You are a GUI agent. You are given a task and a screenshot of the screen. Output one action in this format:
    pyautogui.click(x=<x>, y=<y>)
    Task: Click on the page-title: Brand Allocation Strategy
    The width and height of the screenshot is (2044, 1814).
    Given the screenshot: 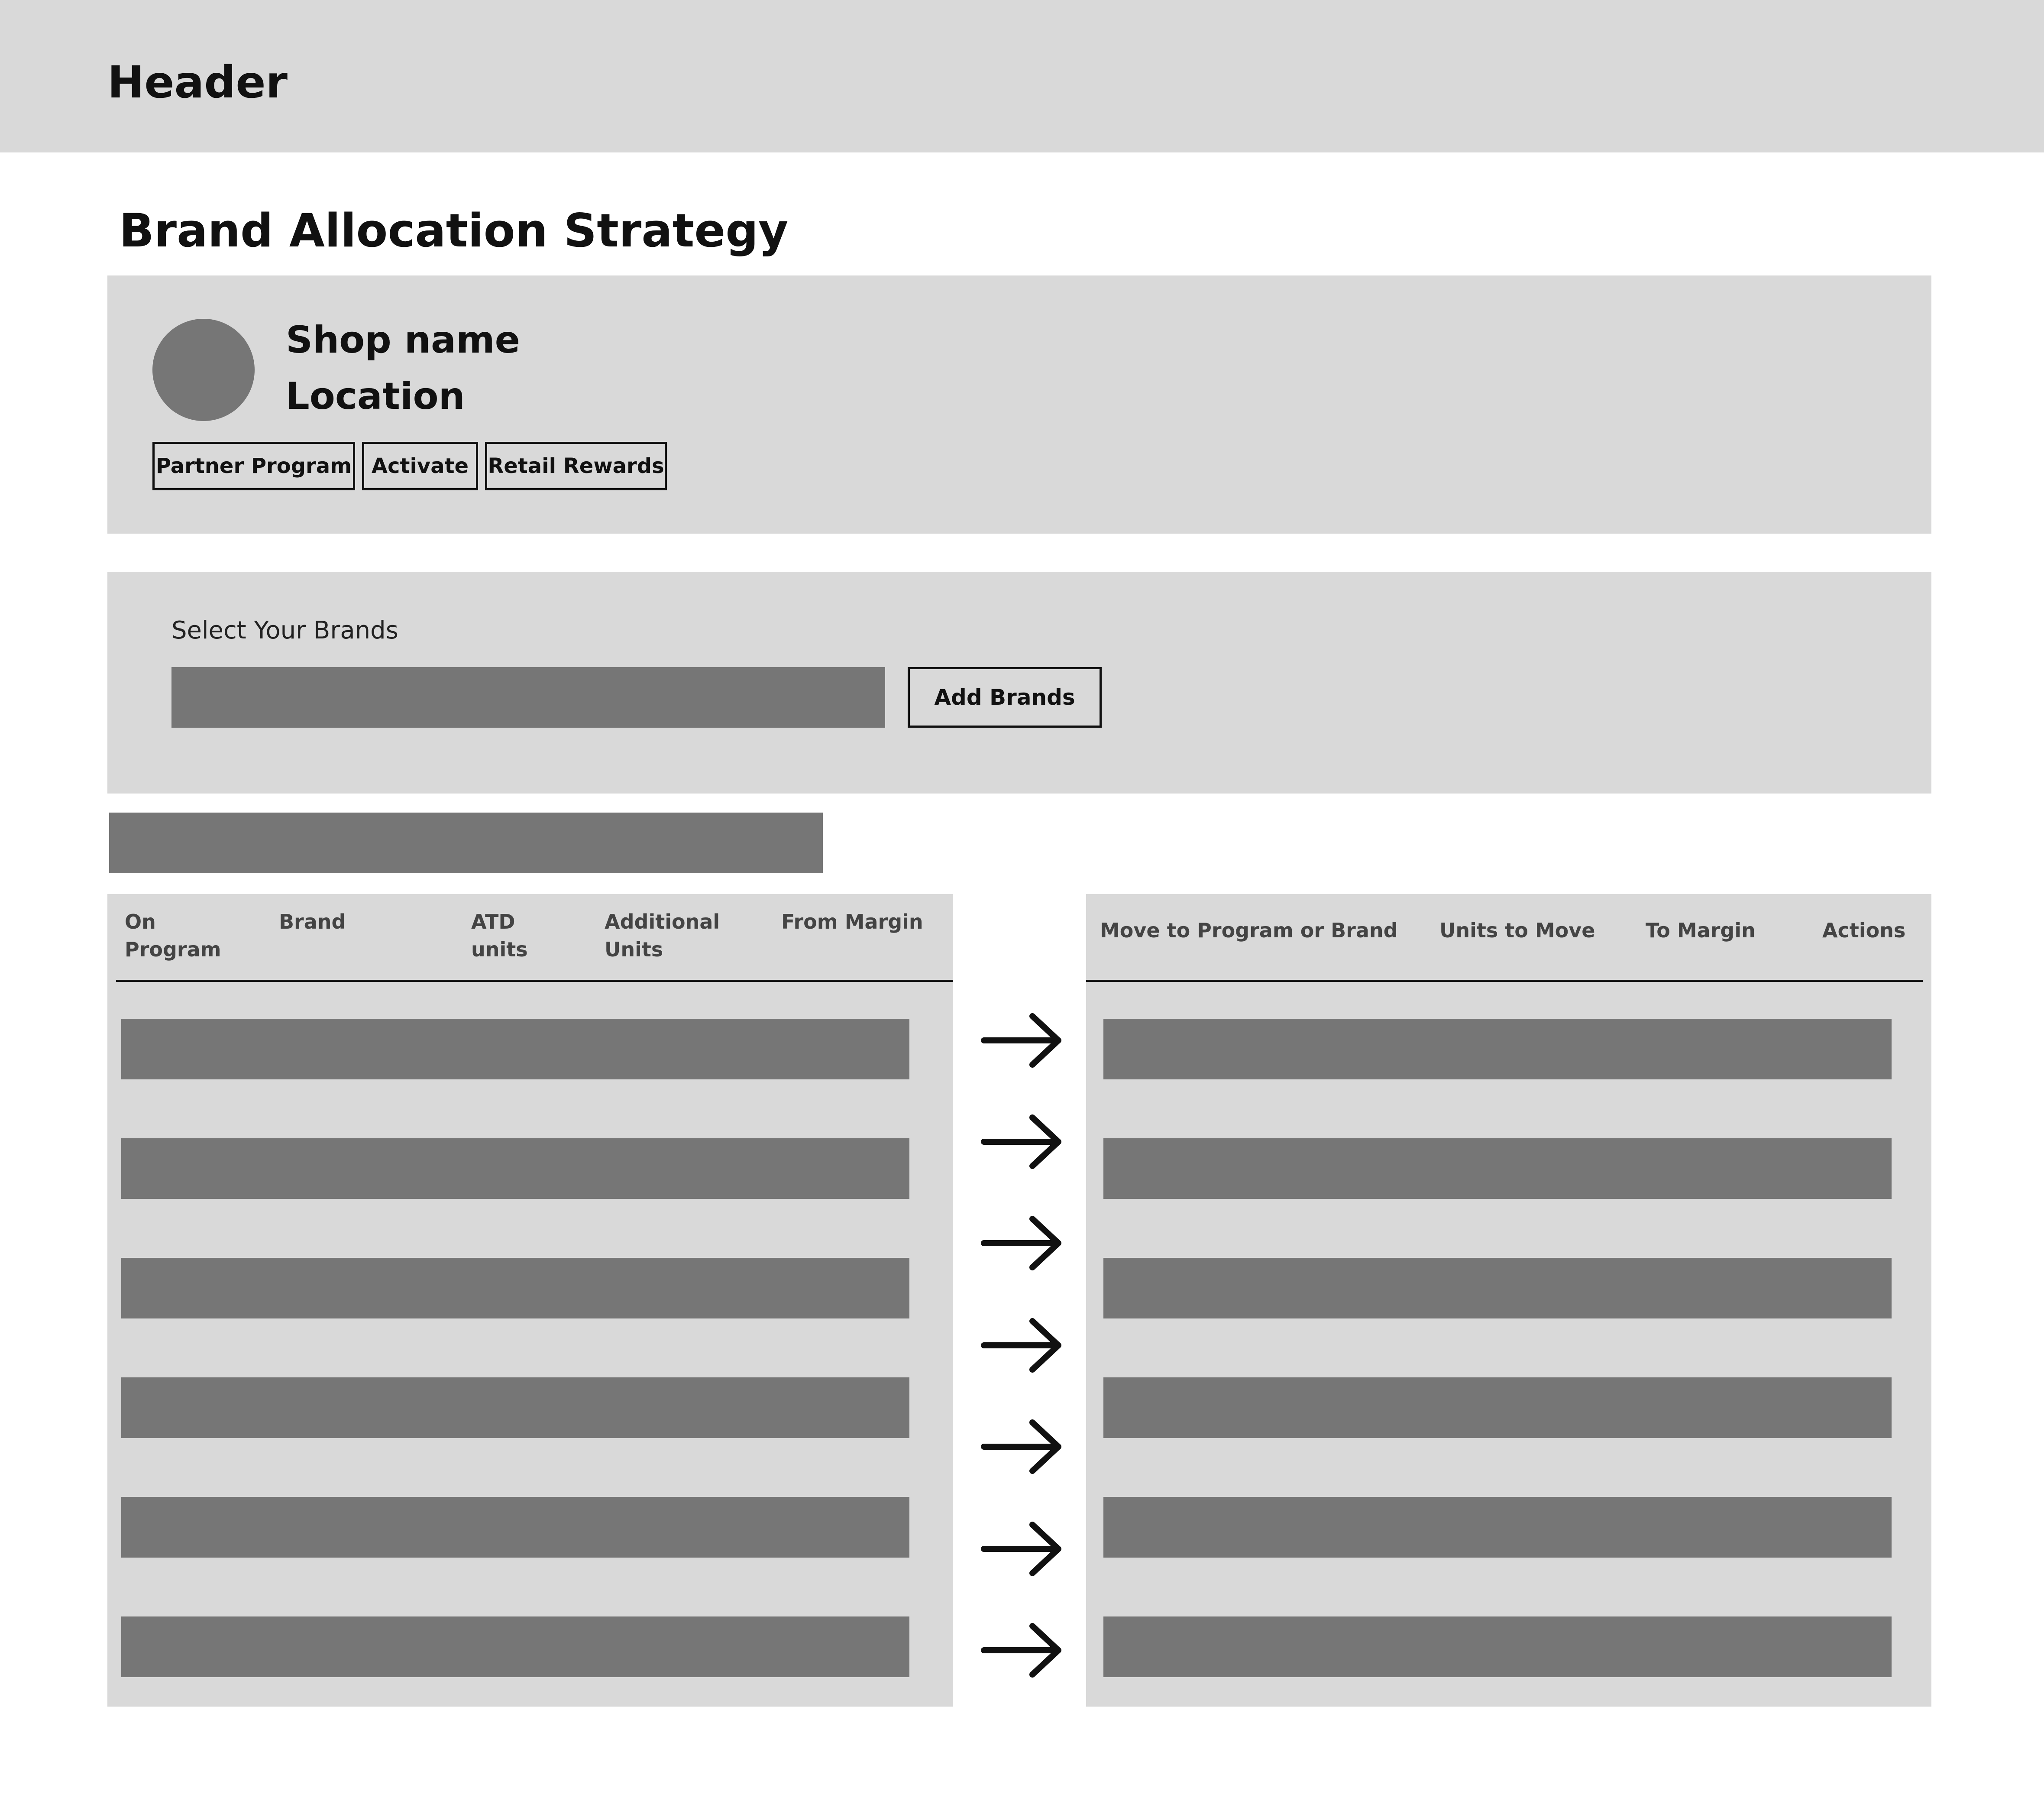 What is the action you would take?
    pyautogui.click(x=454, y=230)
    